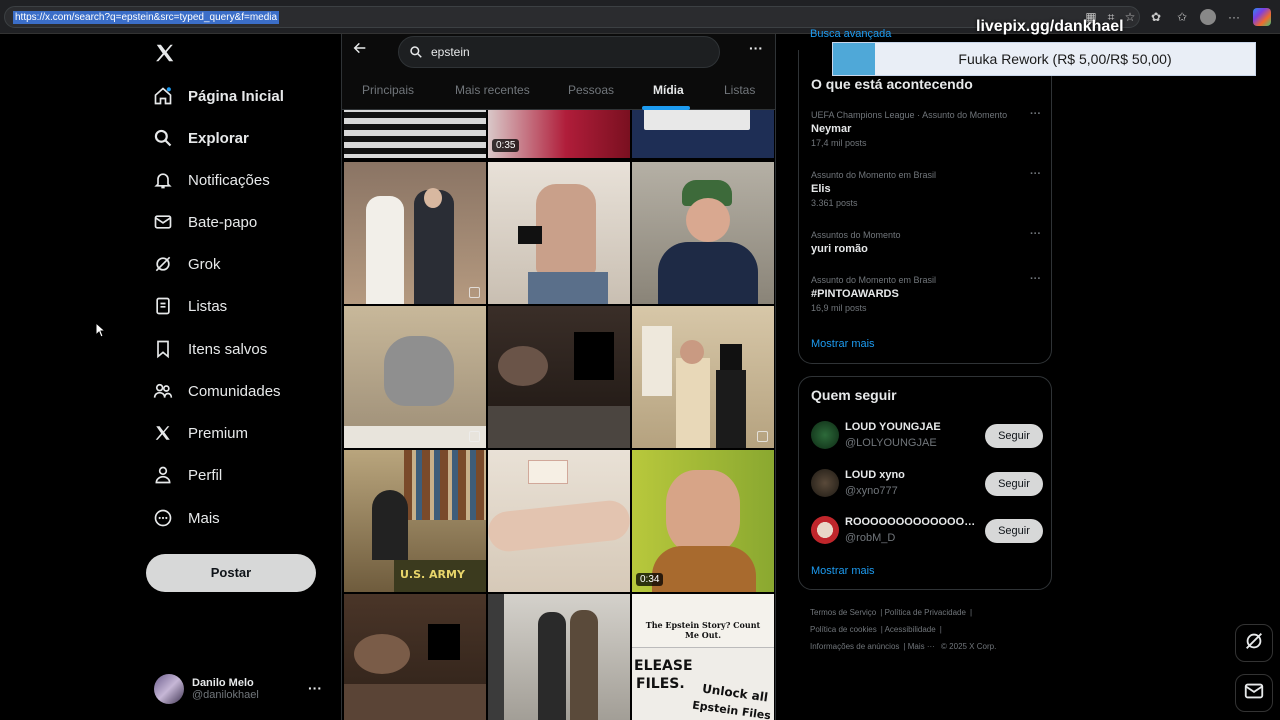 The height and width of the screenshot is (720, 1280). I want to click on sidebar-item-lists: Listas, so click(189, 306).